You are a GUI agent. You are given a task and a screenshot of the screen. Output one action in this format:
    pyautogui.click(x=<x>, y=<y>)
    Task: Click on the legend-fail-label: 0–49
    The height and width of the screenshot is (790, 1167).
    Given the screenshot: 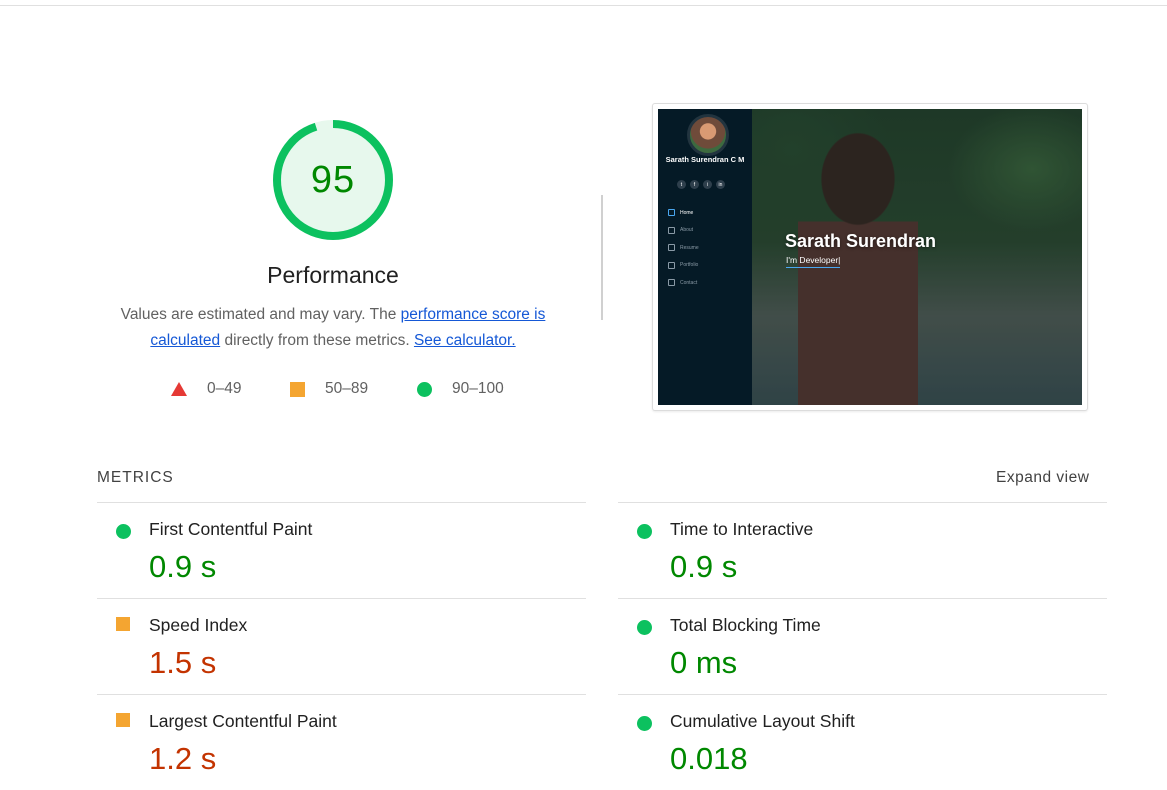 What is the action you would take?
    pyautogui.click(x=224, y=388)
    